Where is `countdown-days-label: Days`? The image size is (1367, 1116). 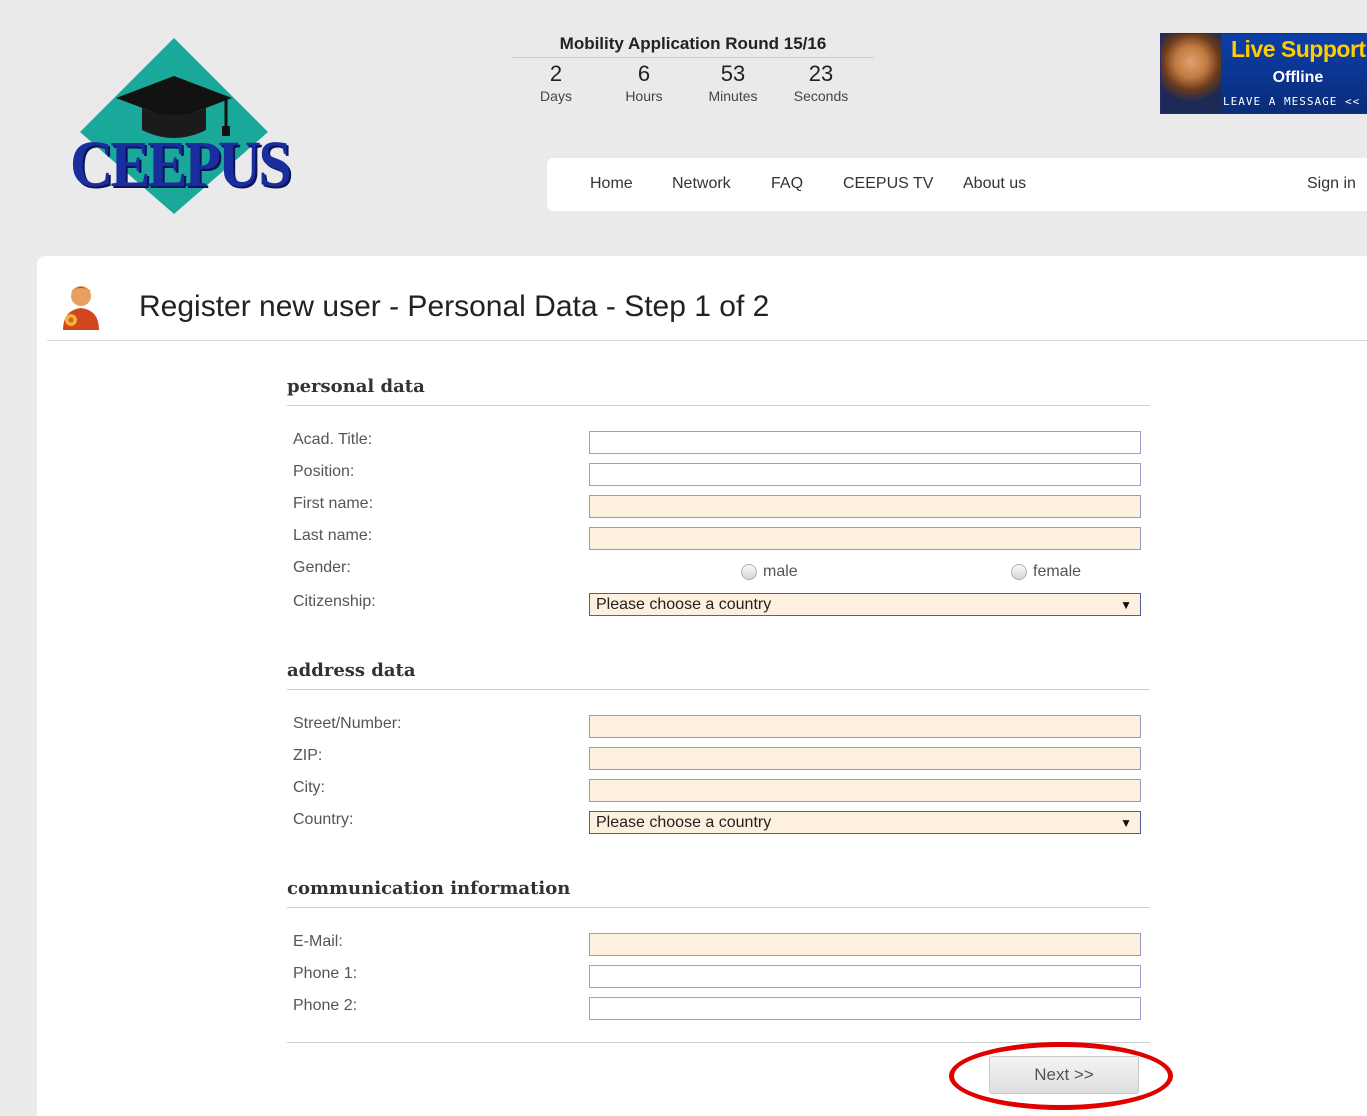 countdown-days-label: Days is located at coordinates (556, 96).